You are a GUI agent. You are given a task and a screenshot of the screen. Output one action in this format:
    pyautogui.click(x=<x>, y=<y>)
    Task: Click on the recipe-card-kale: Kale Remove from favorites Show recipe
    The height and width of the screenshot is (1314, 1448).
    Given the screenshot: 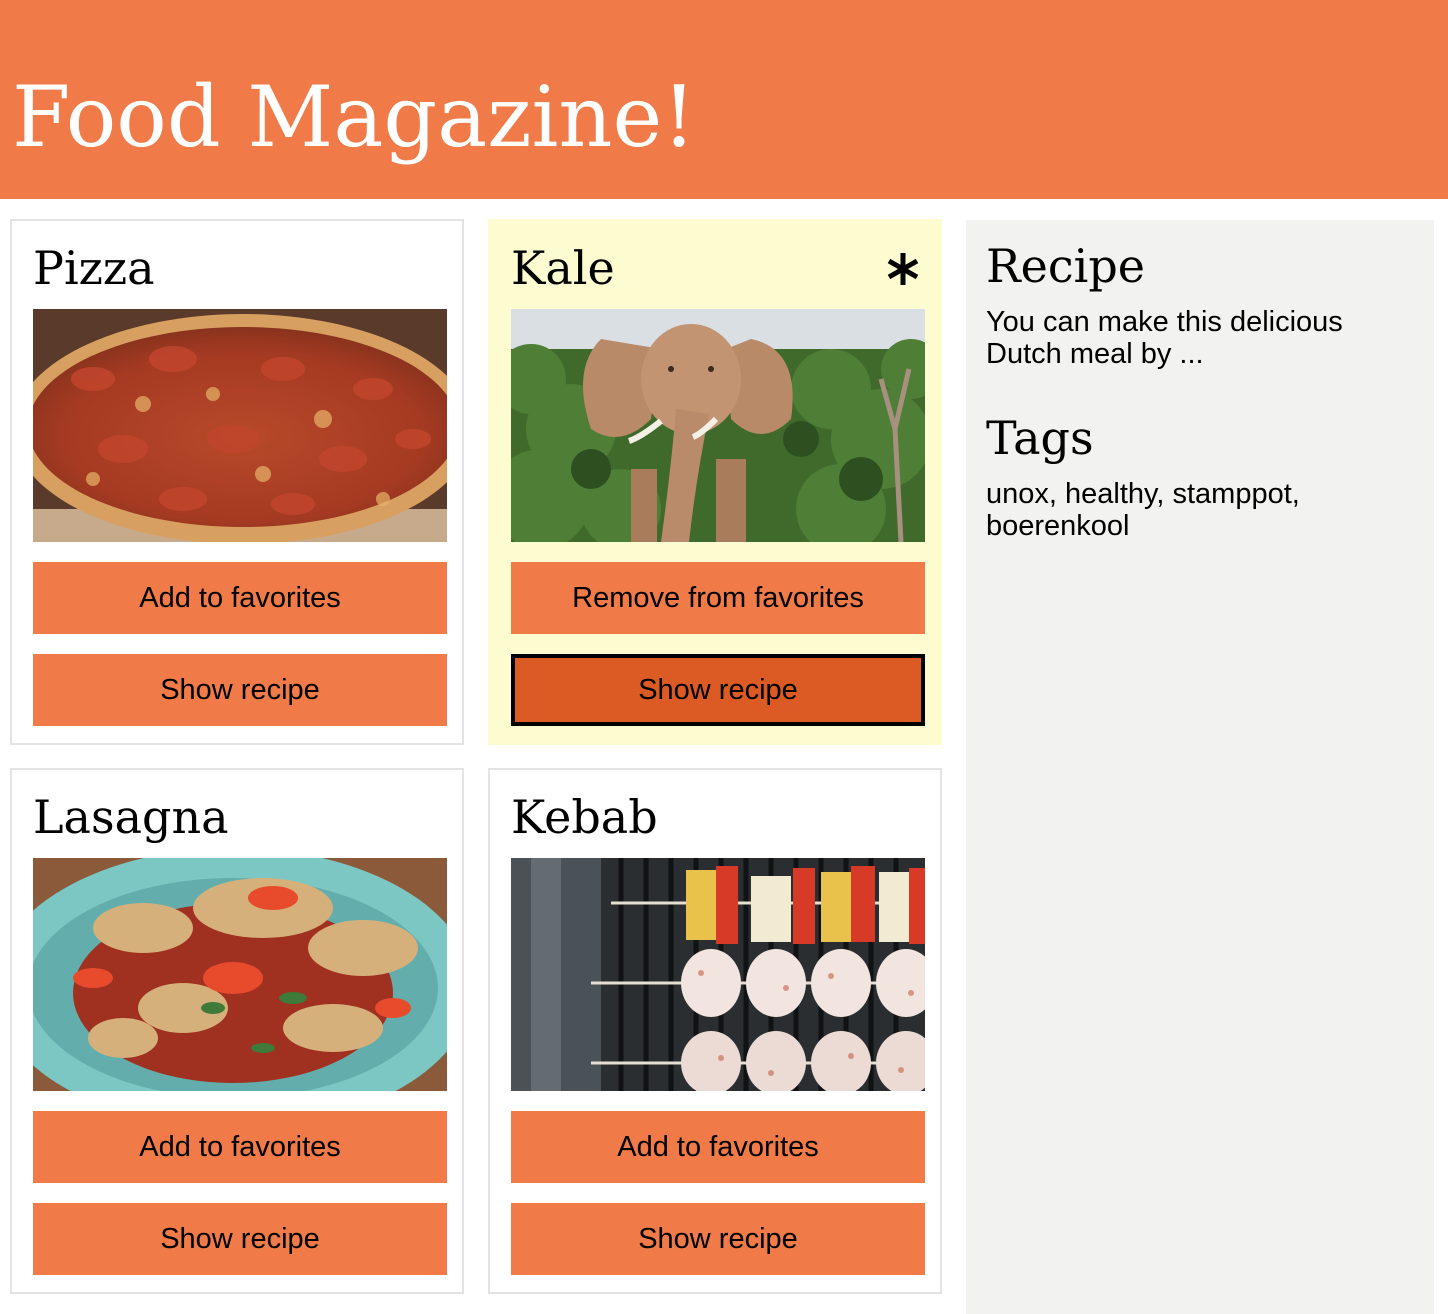 What is the action you would take?
    pyautogui.click(x=715, y=482)
    